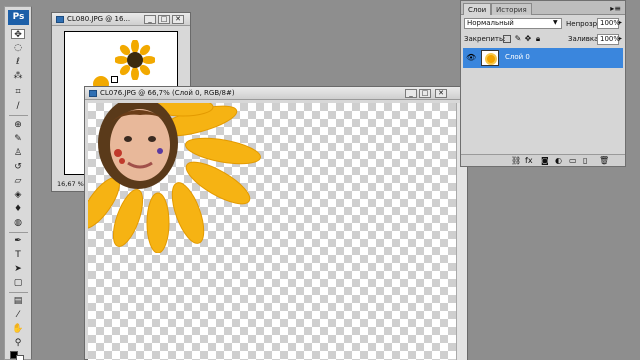 The width and height of the screenshot is (640, 360). Describe the element at coordinates (167, 93) in the screenshot. I see `document-title: CL076.JPG @ 66,7% (Слой 0, RGB/8#)` at that location.